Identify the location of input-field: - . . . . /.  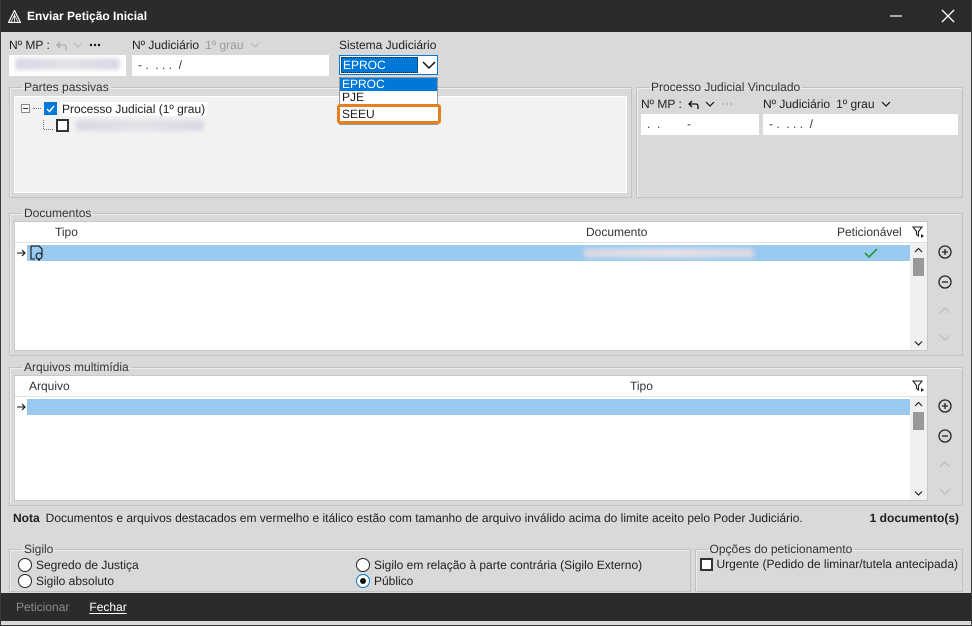
(860, 124).